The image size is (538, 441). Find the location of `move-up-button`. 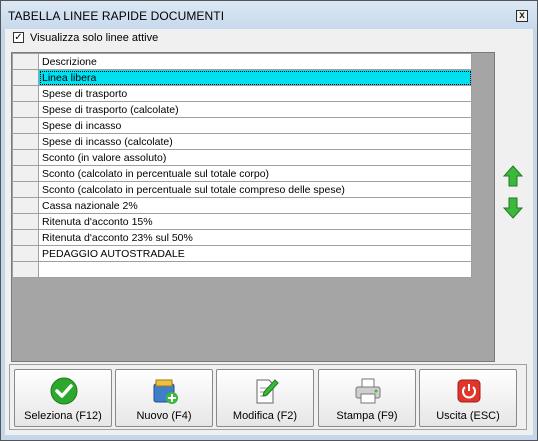

move-up-button is located at coordinates (513, 176).